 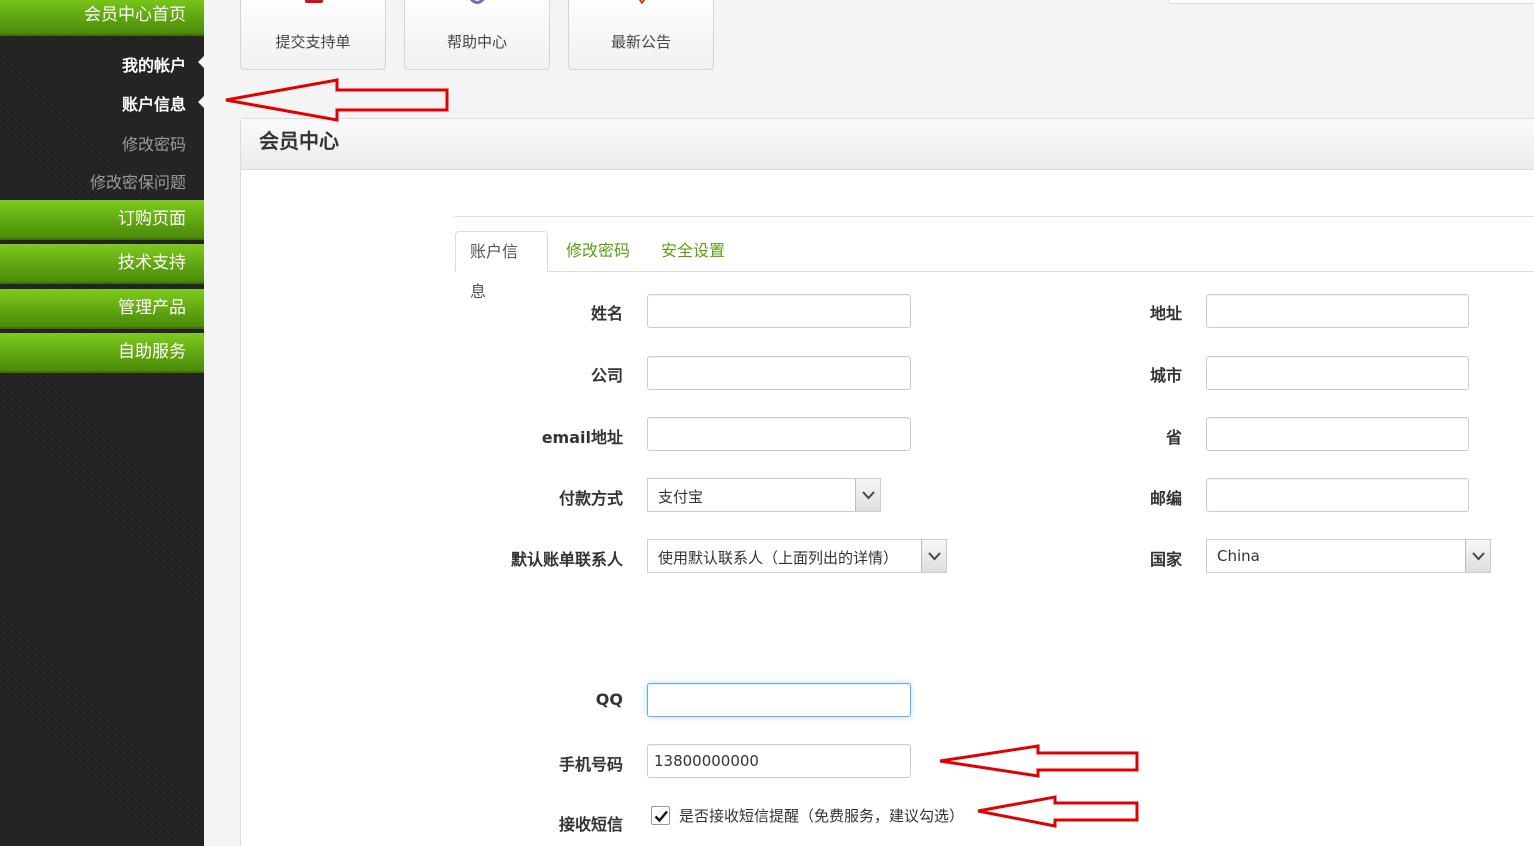 I want to click on country-label: 国家, so click(x=1165, y=559).